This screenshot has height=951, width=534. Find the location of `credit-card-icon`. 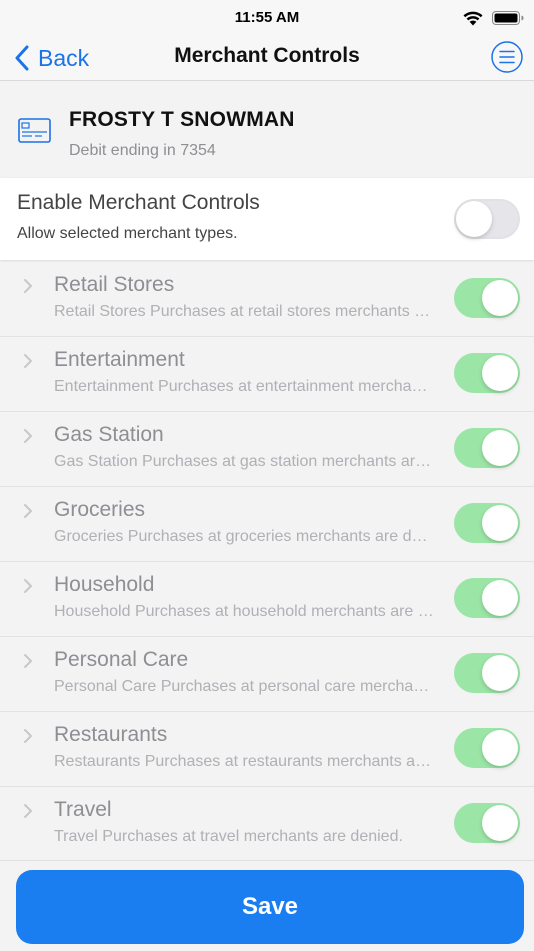

credit-card-icon is located at coordinates (34, 130).